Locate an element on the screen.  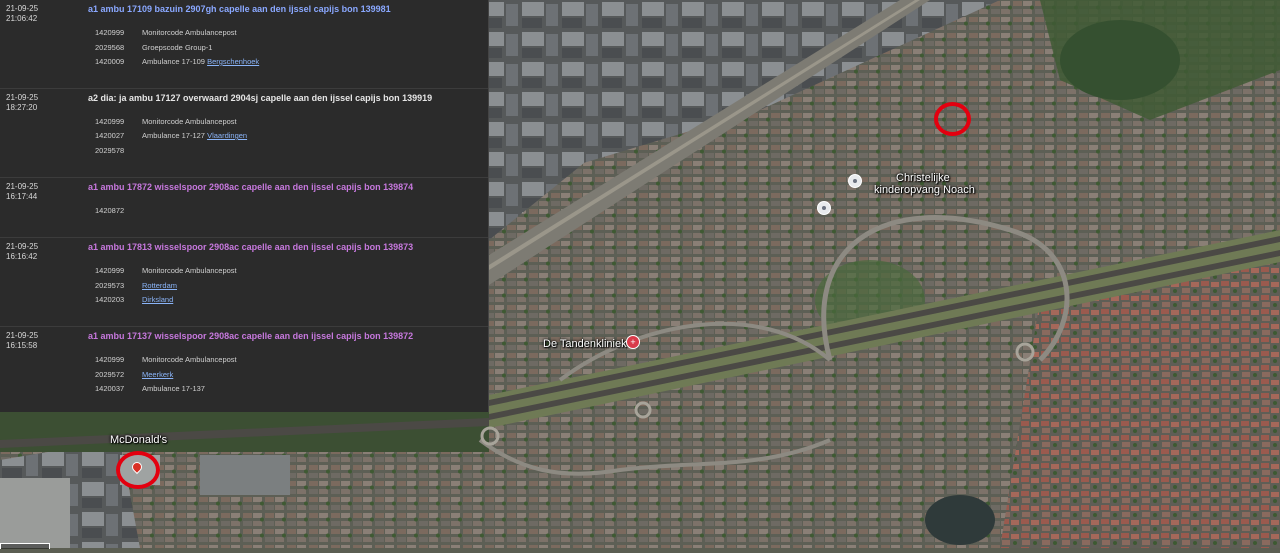
capcode-row: 2029578 is located at coordinates (118, 150).